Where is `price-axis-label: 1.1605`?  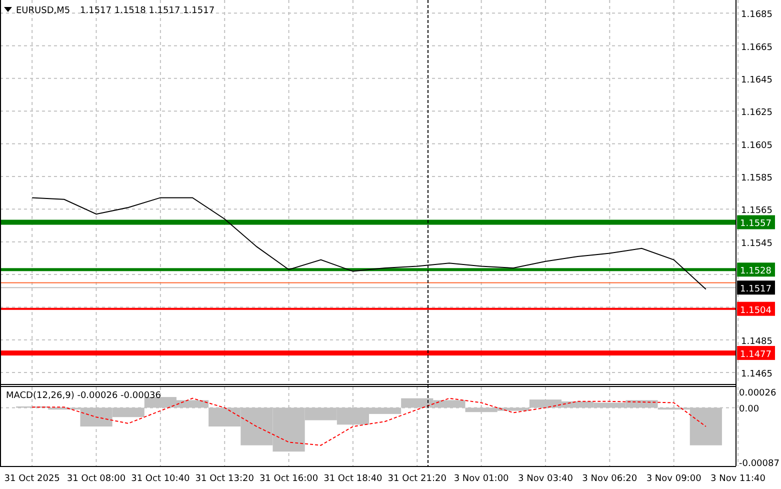 price-axis-label: 1.1605 is located at coordinates (756, 145).